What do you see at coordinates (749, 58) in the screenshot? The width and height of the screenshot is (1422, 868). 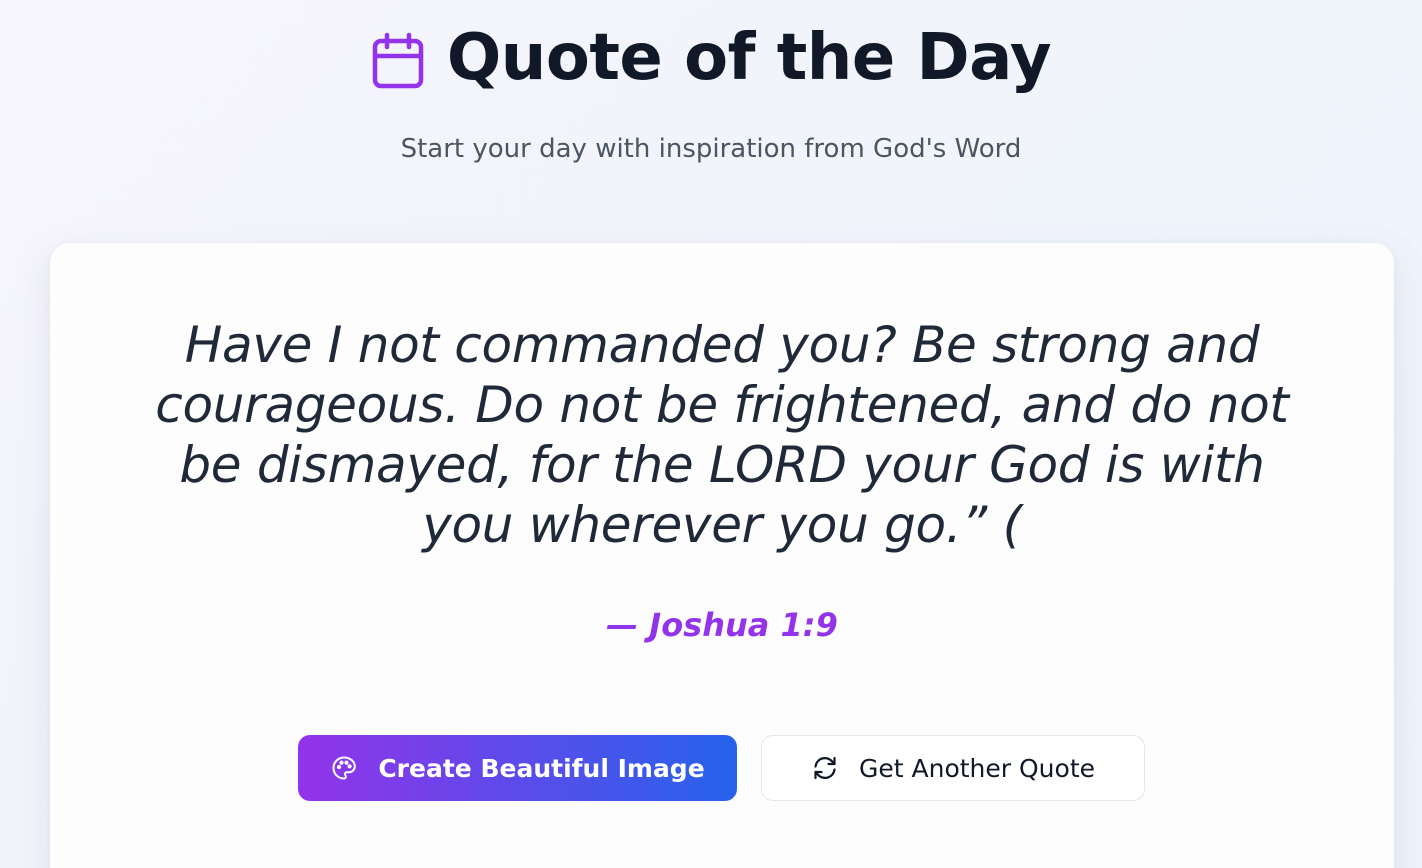 I see `page-title: Quote of the Day` at bounding box center [749, 58].